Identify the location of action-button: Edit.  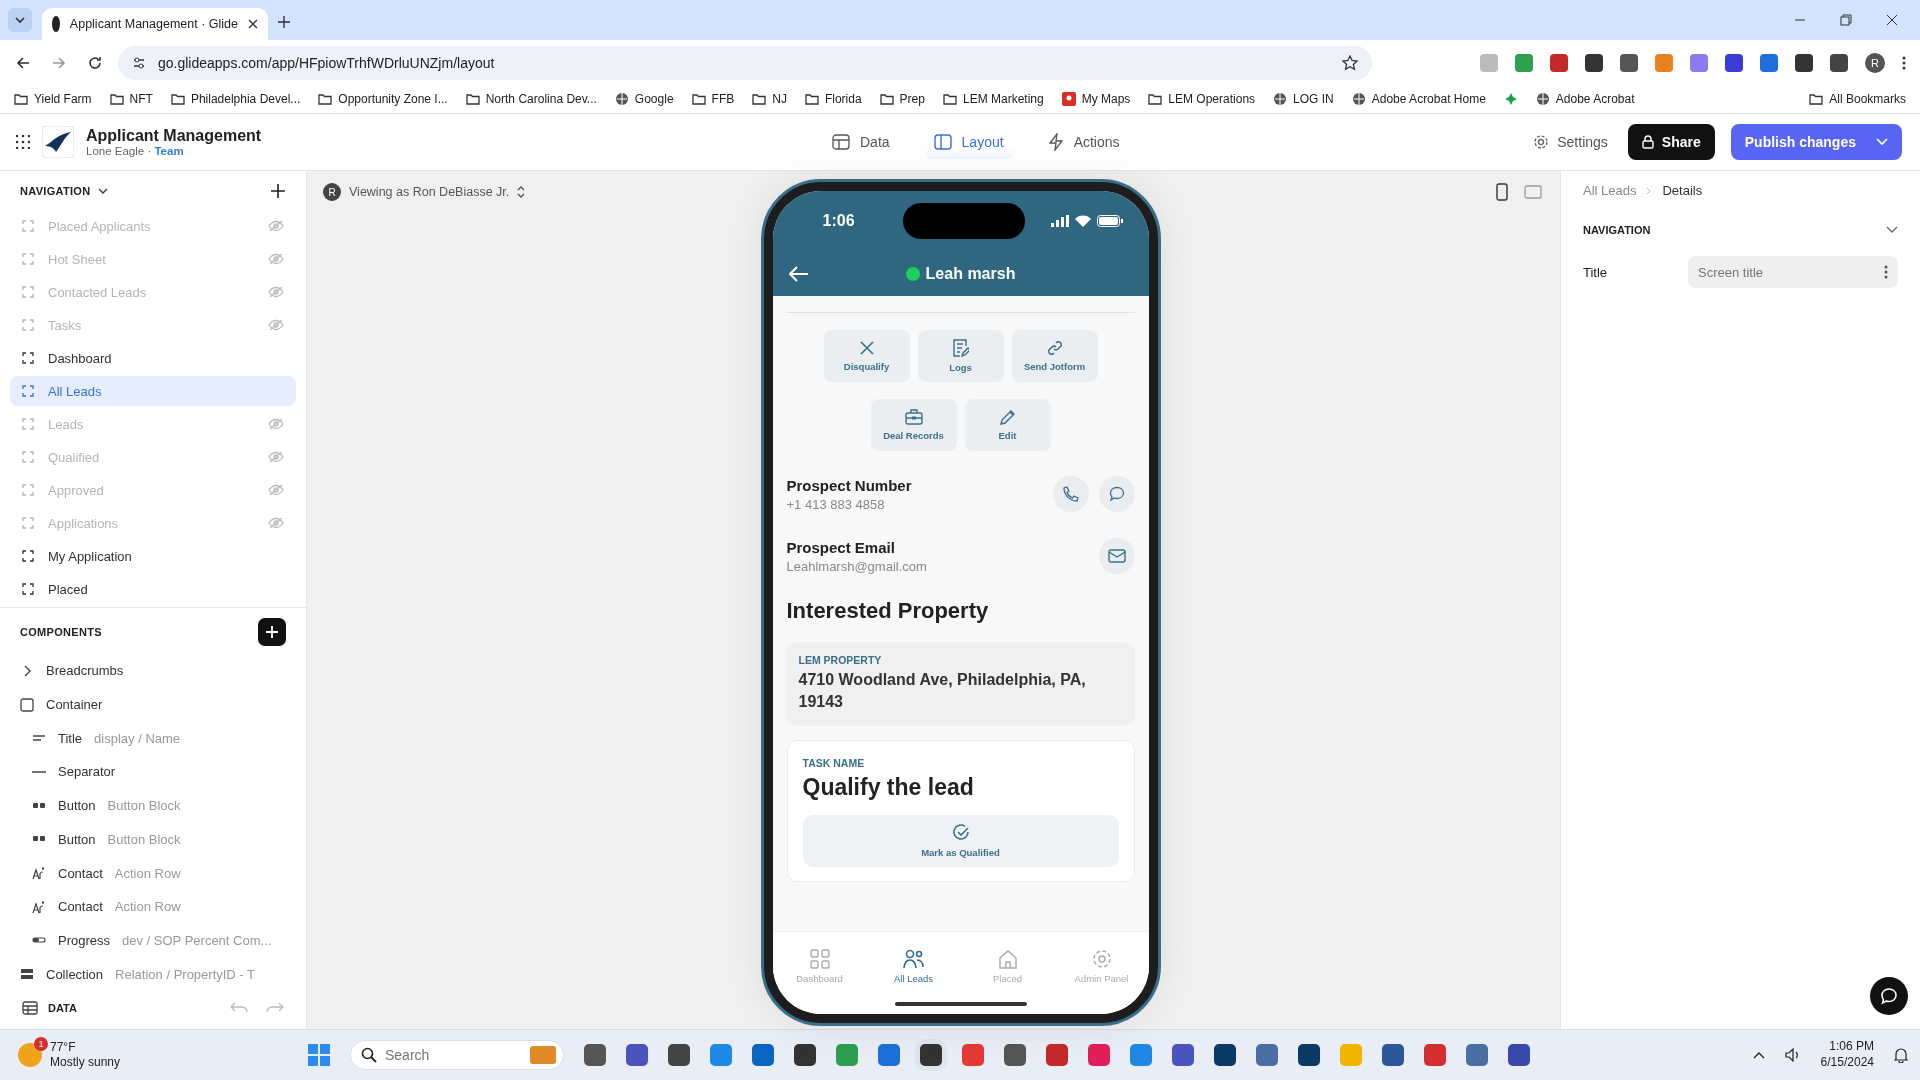
(1007, 425).